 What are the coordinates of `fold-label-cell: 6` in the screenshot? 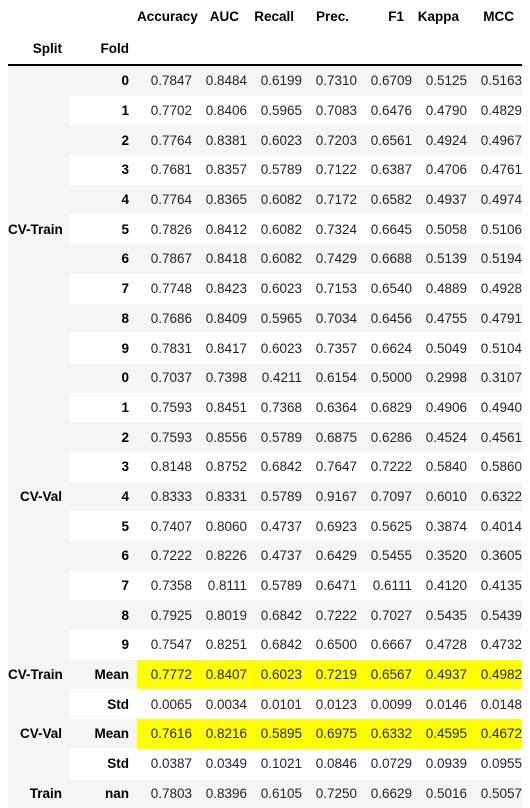 It's located at (103, 259).